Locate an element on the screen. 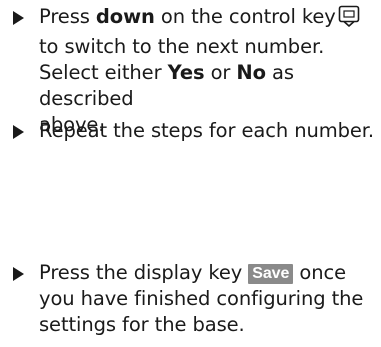 The height and width of the screenshot is (347, 381). step-1-bold-yes: Yes is located at coordinates (186, 72).